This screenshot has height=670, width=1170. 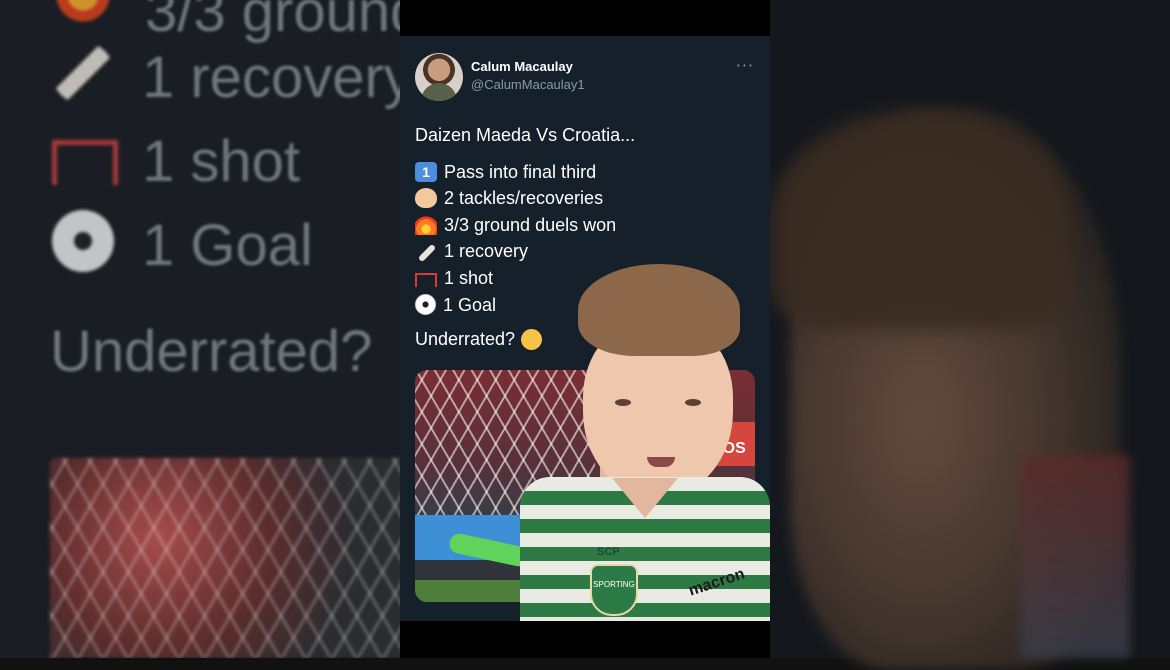 I want to click on stat-line: 1 Pass into final third, so click(x=525, y=172).